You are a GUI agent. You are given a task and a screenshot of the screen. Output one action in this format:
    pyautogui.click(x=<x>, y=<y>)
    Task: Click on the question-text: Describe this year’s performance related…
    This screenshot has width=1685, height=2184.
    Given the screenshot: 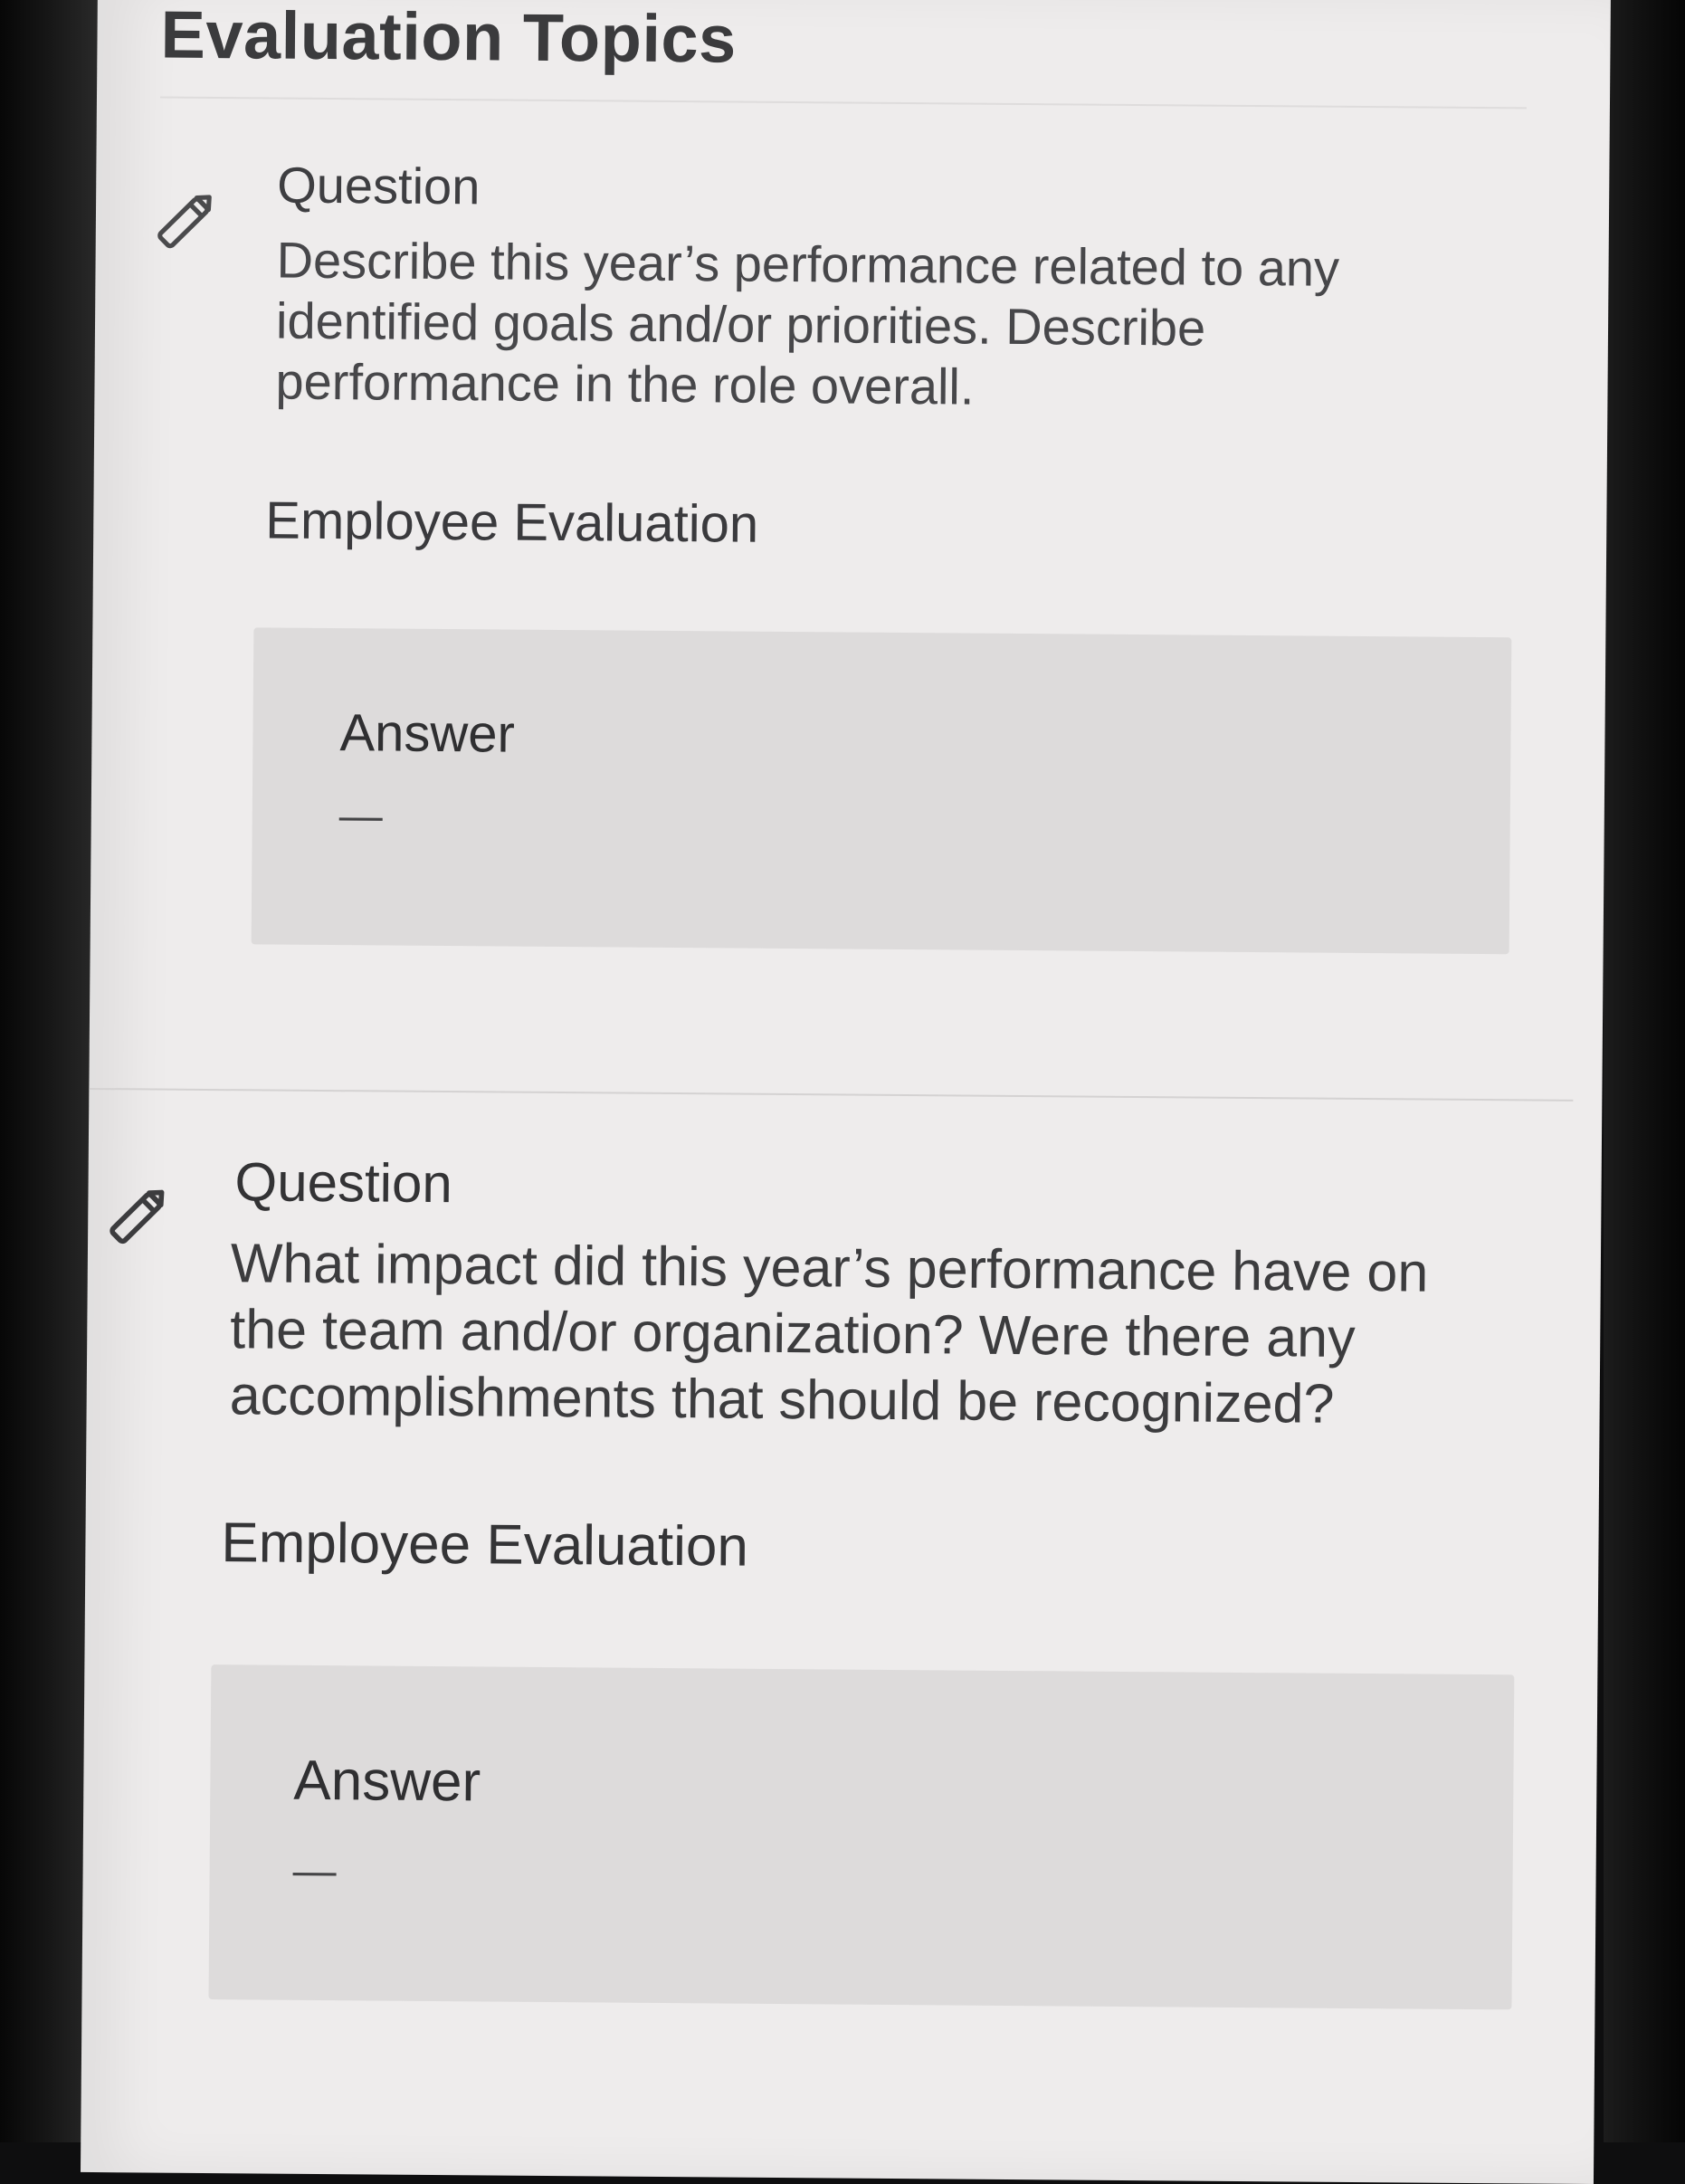 What is the action you would take?
    pyautogui.click(x=807, y=323)
    